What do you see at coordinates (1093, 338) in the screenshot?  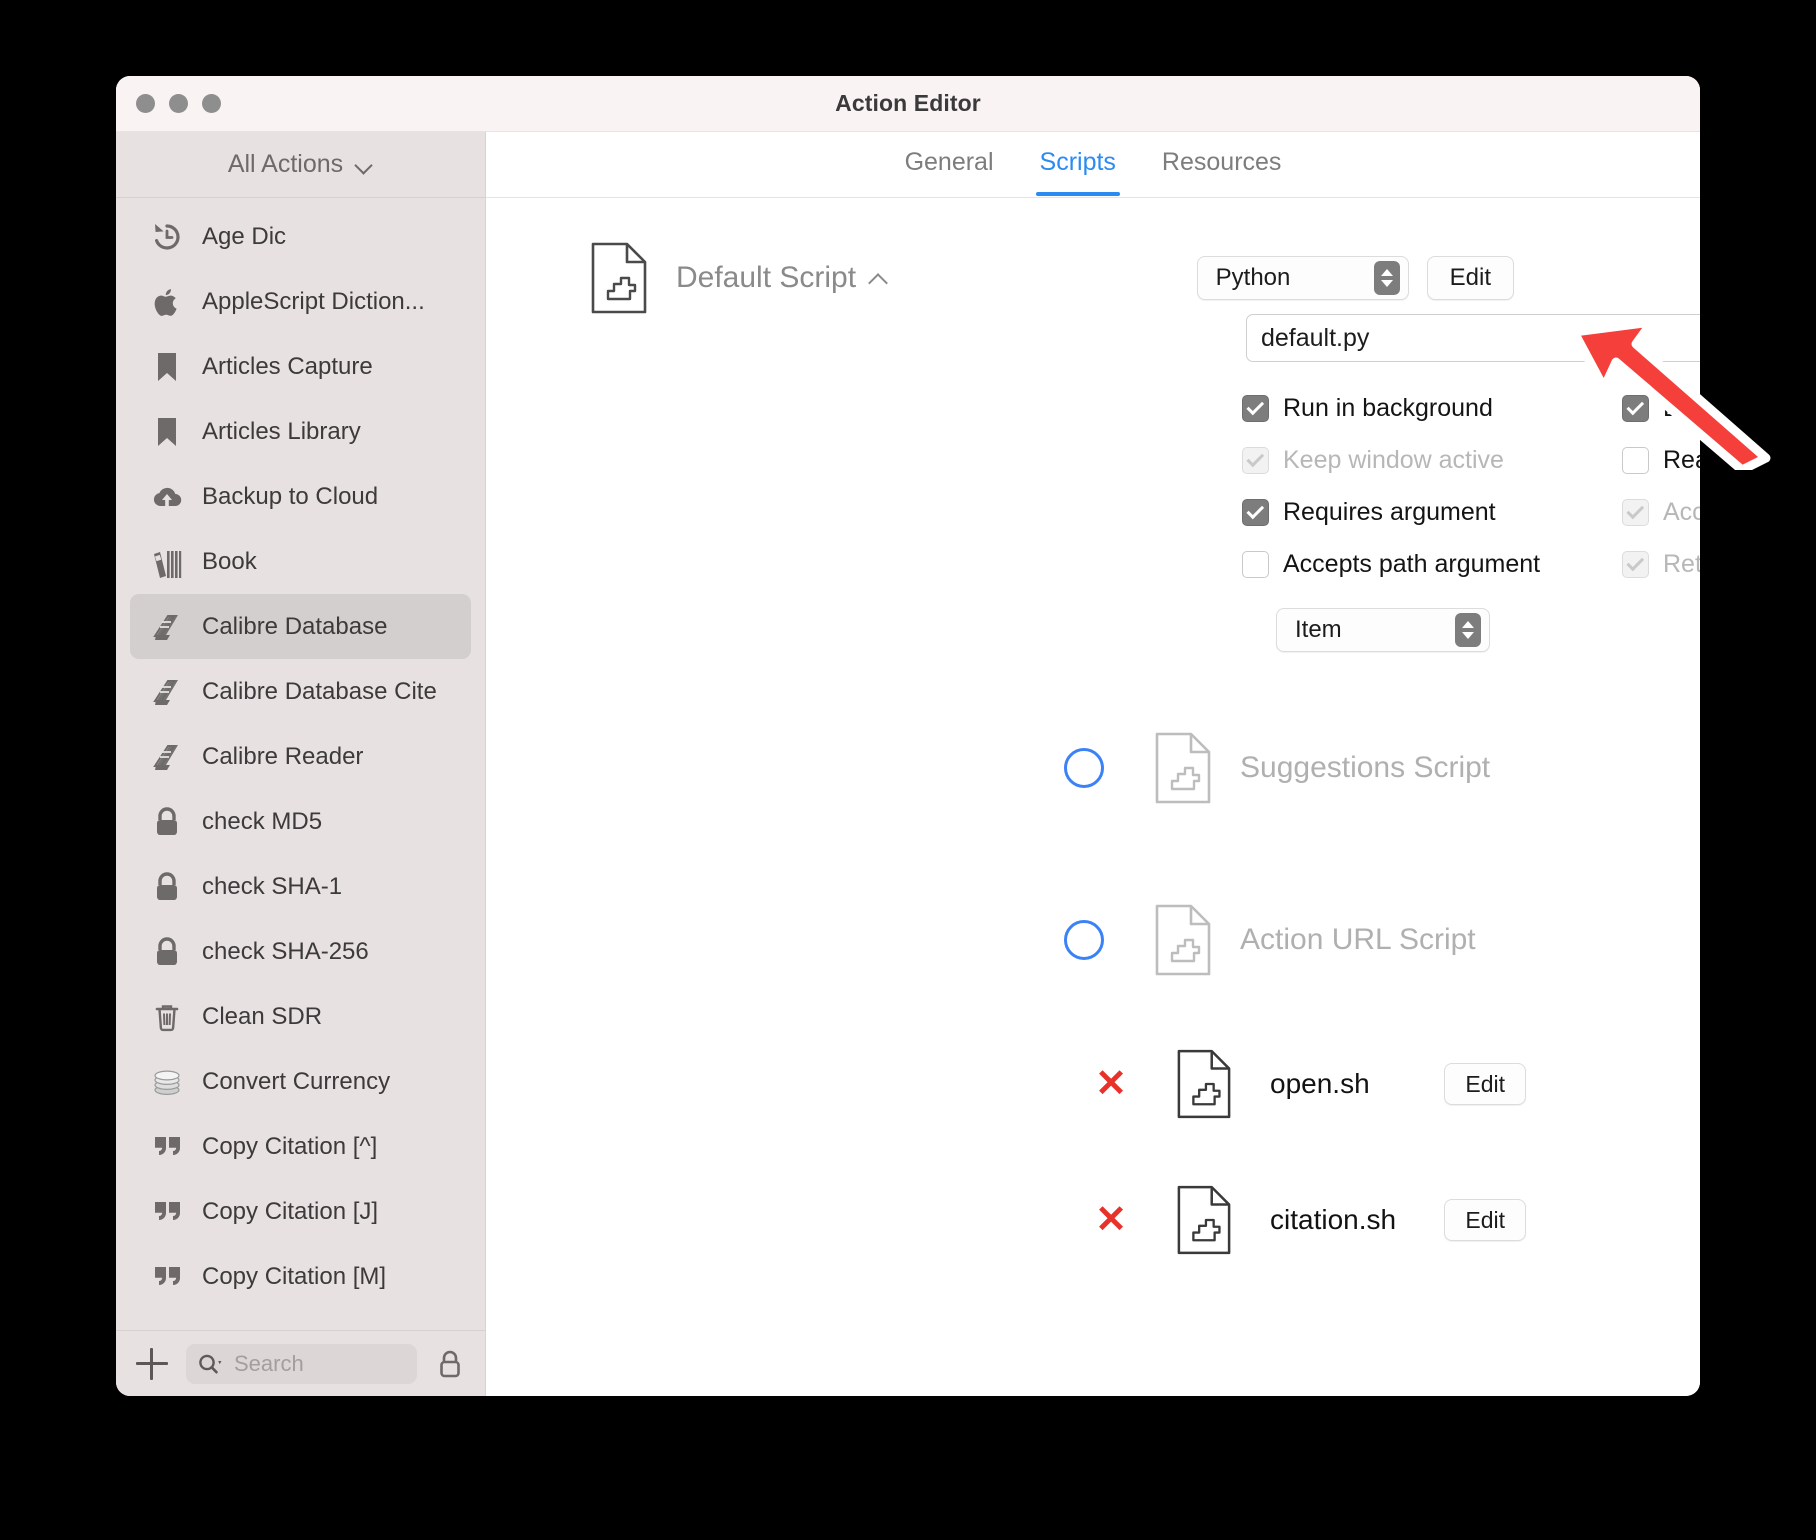 I see `script-filename-row` at bounding box center [1093, 338].